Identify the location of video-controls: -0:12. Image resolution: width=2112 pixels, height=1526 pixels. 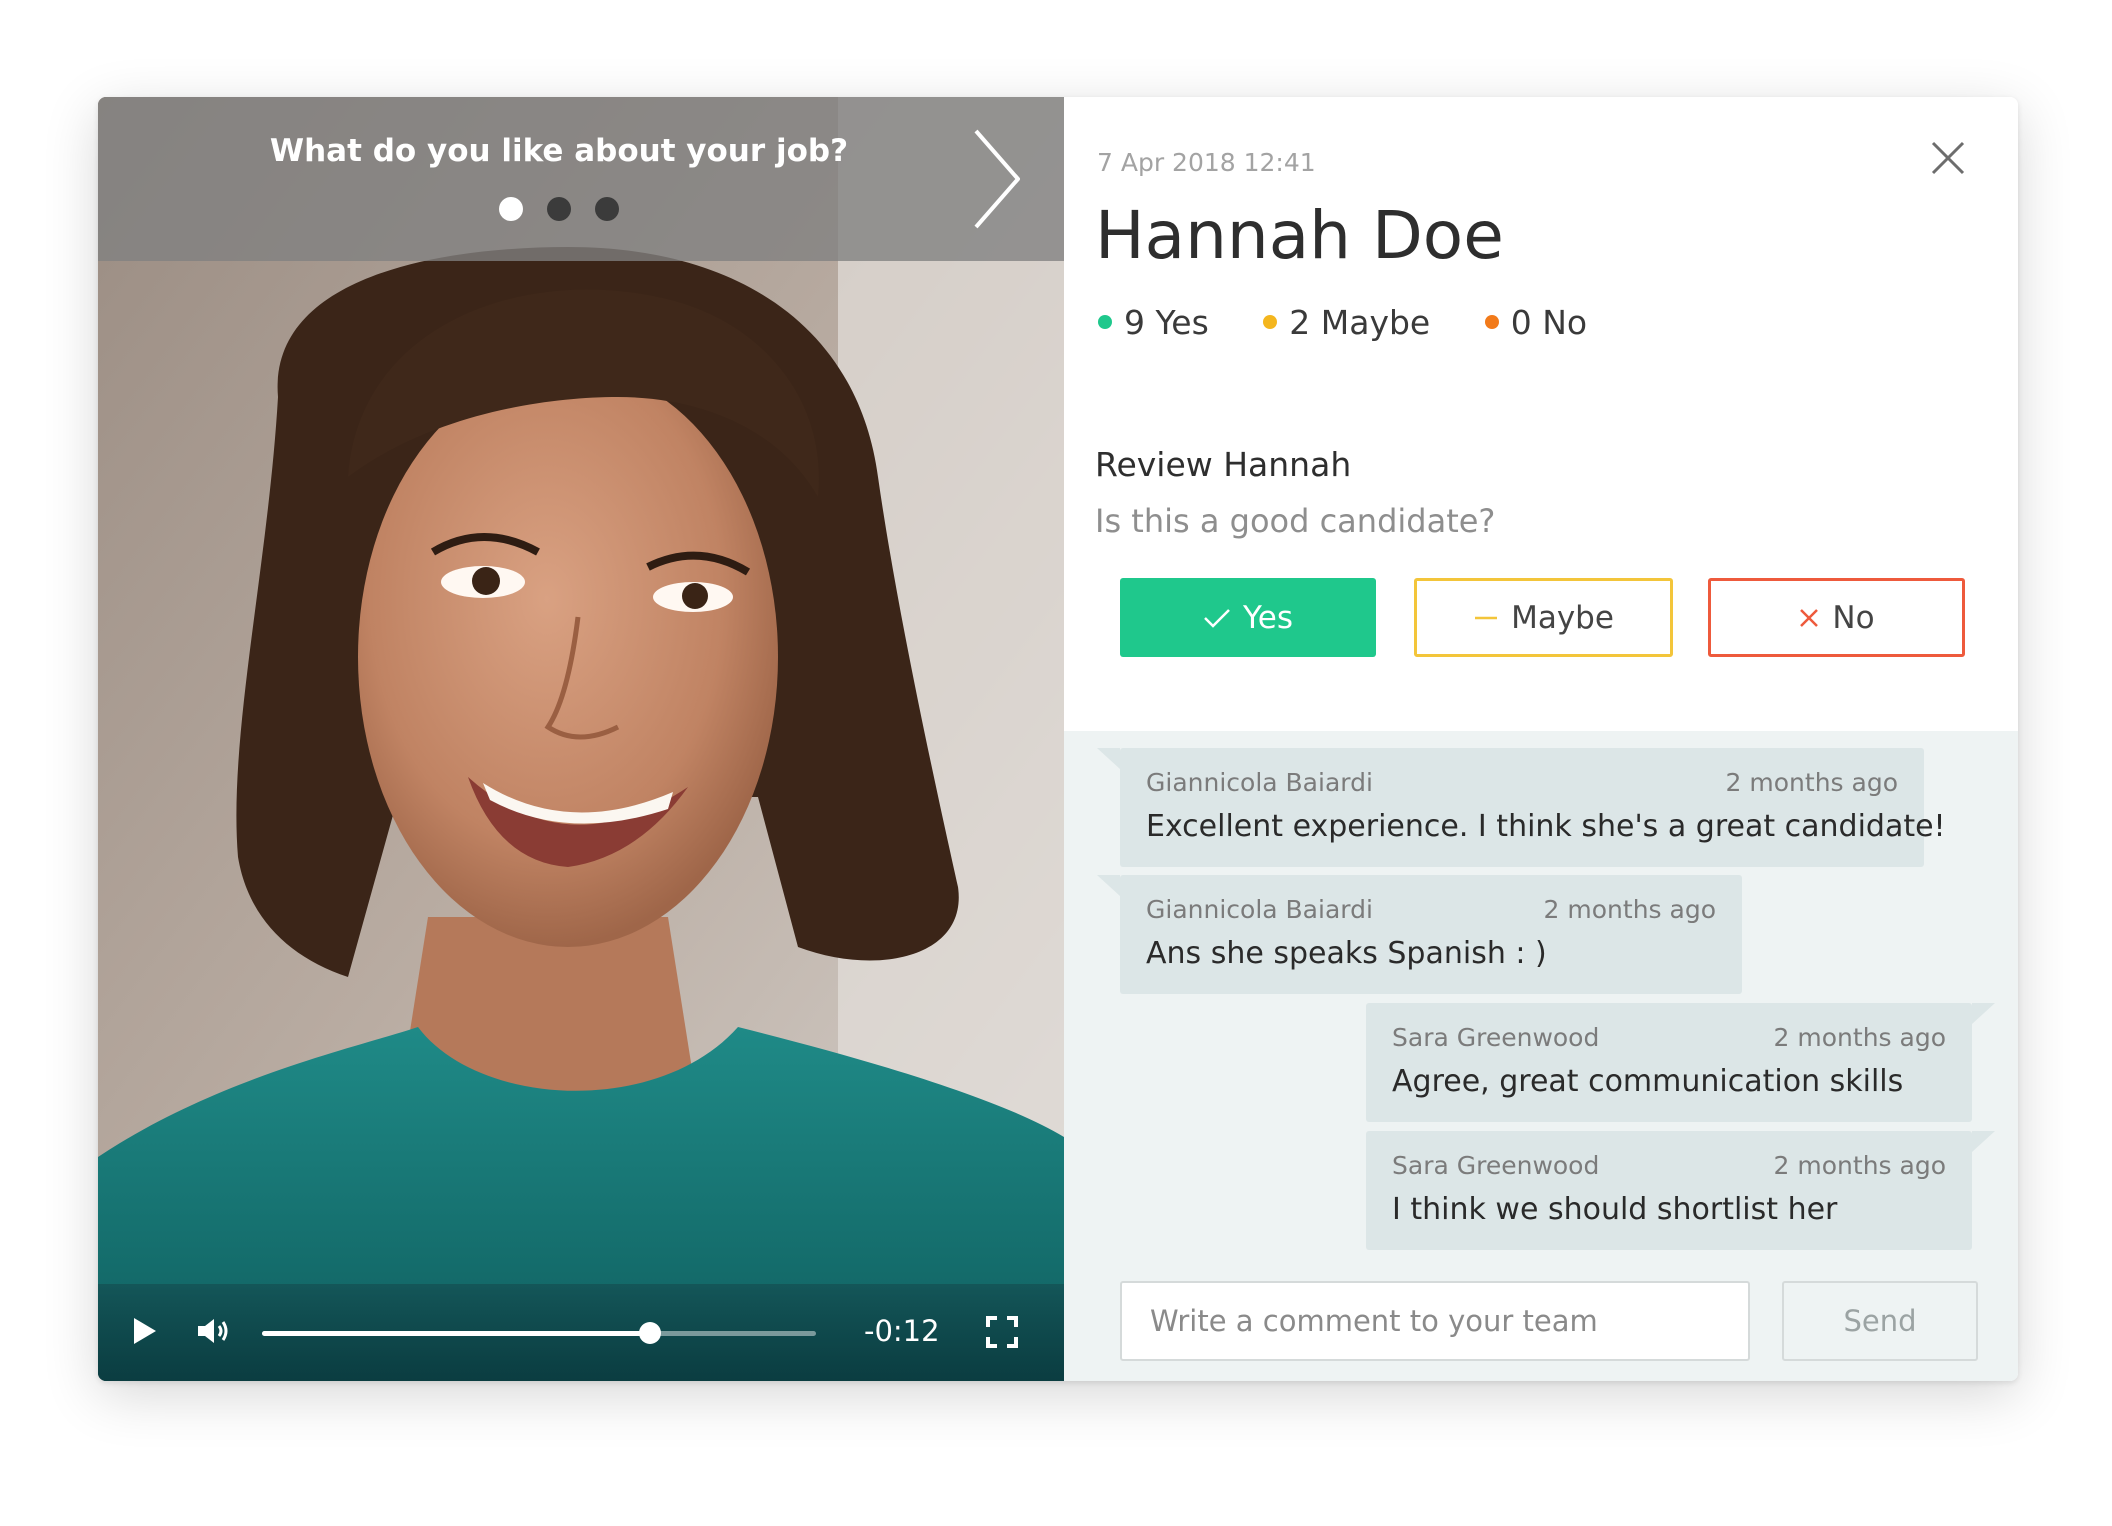
(581, 1332).